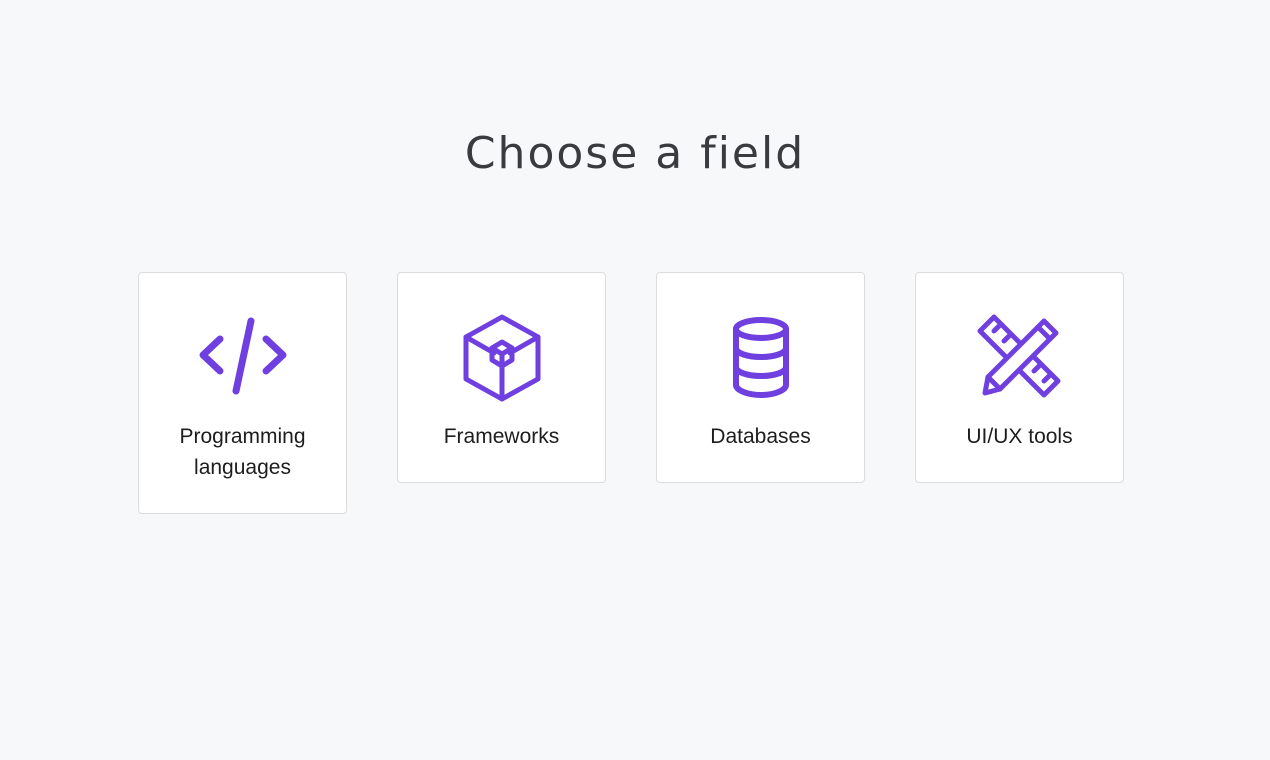 The height and width of the screenshot is (760, 1270). I want to click on card-label: Programming languages, so click(242, 452).